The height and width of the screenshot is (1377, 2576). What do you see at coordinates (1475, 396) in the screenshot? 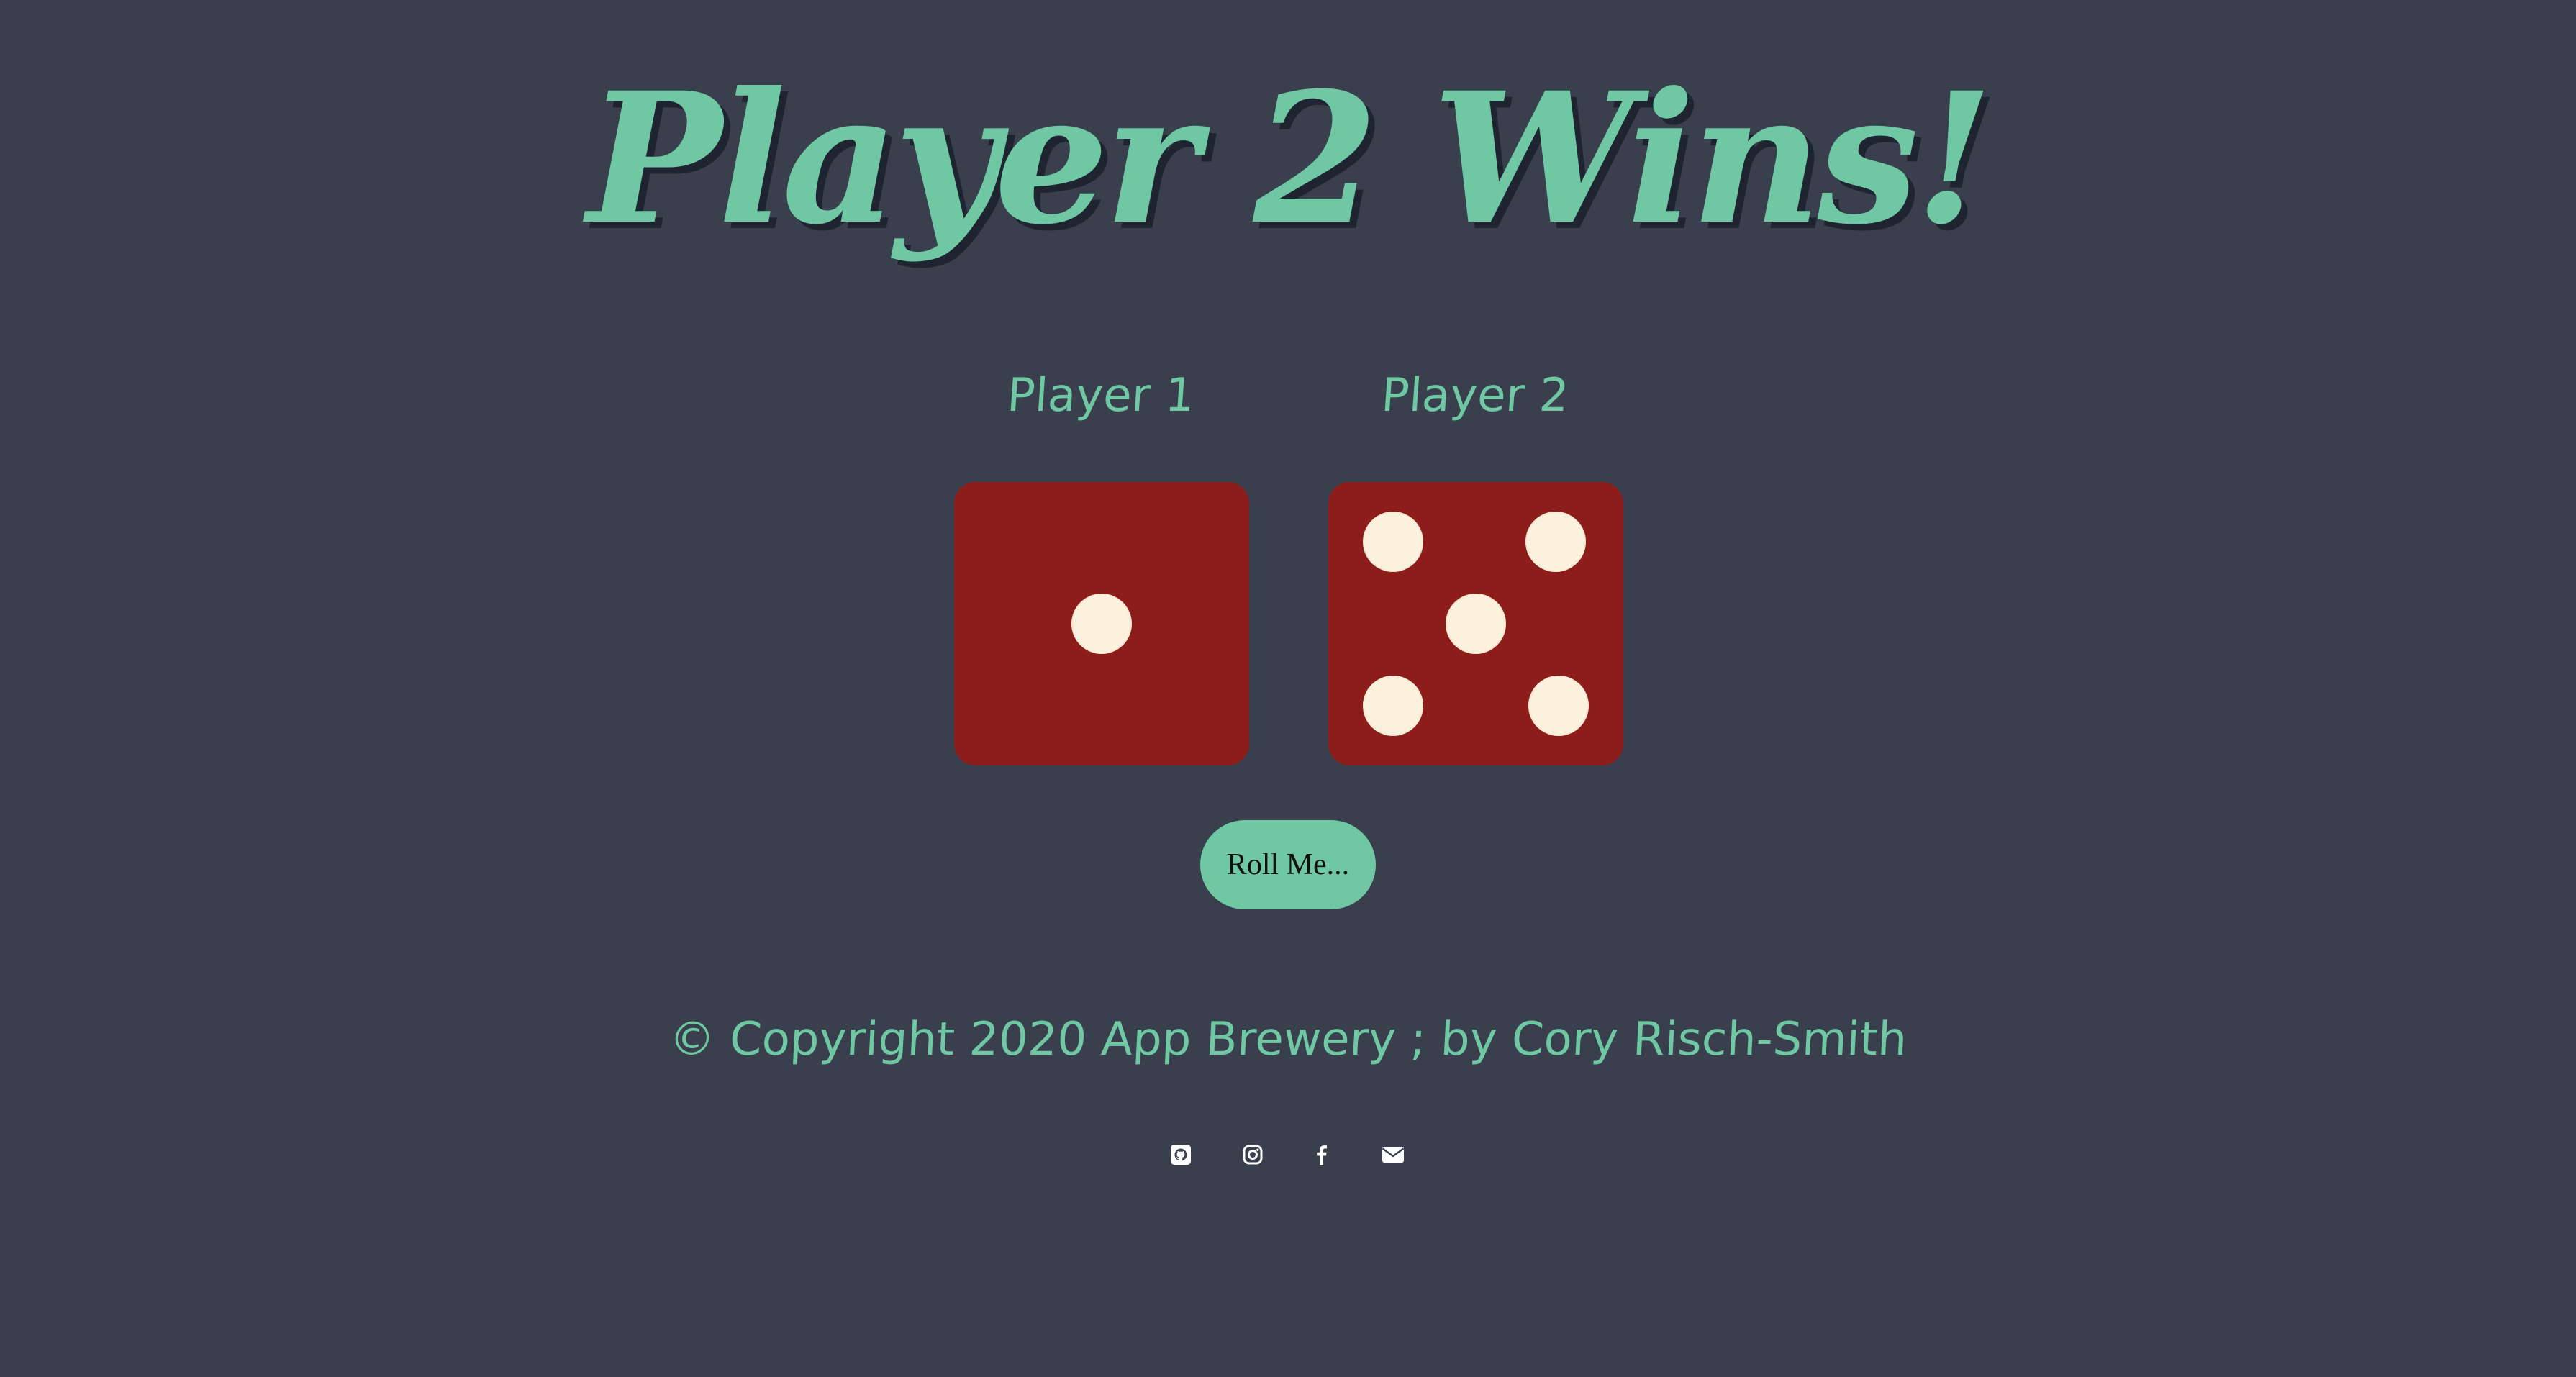
I see `player-2-label: Player 2` at bounding box center [1475, 396].